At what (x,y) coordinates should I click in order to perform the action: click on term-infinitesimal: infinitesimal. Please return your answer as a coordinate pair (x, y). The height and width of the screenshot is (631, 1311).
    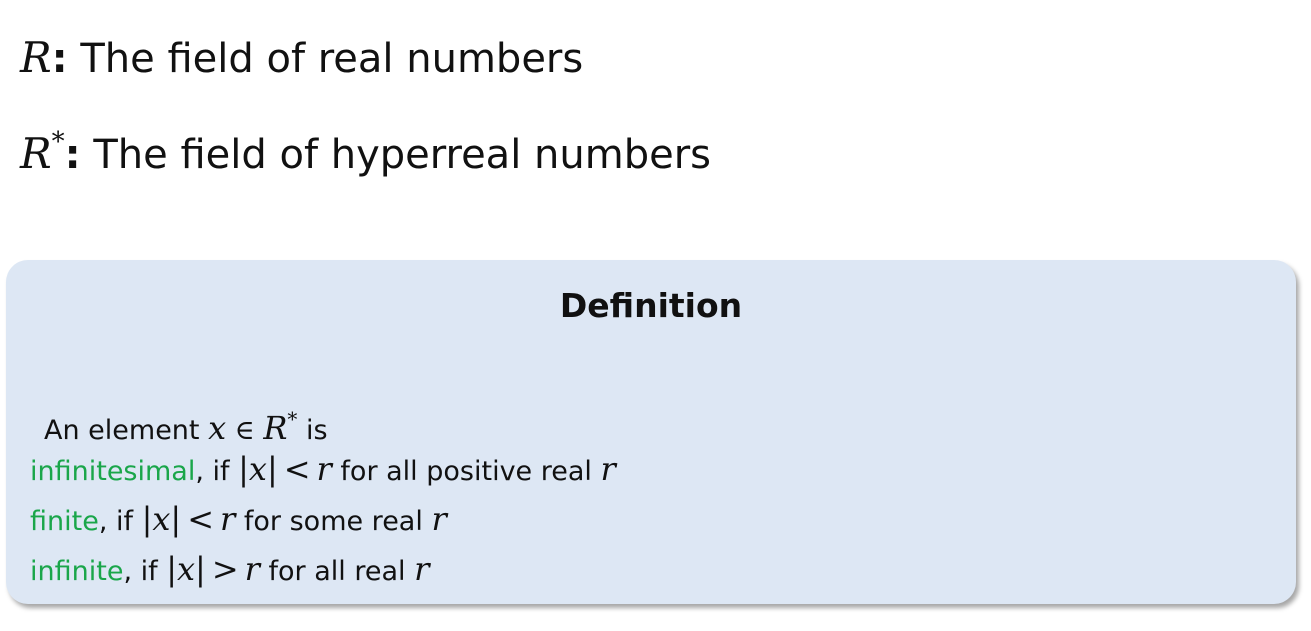
    Looking at the image, I should click on (113, 471).